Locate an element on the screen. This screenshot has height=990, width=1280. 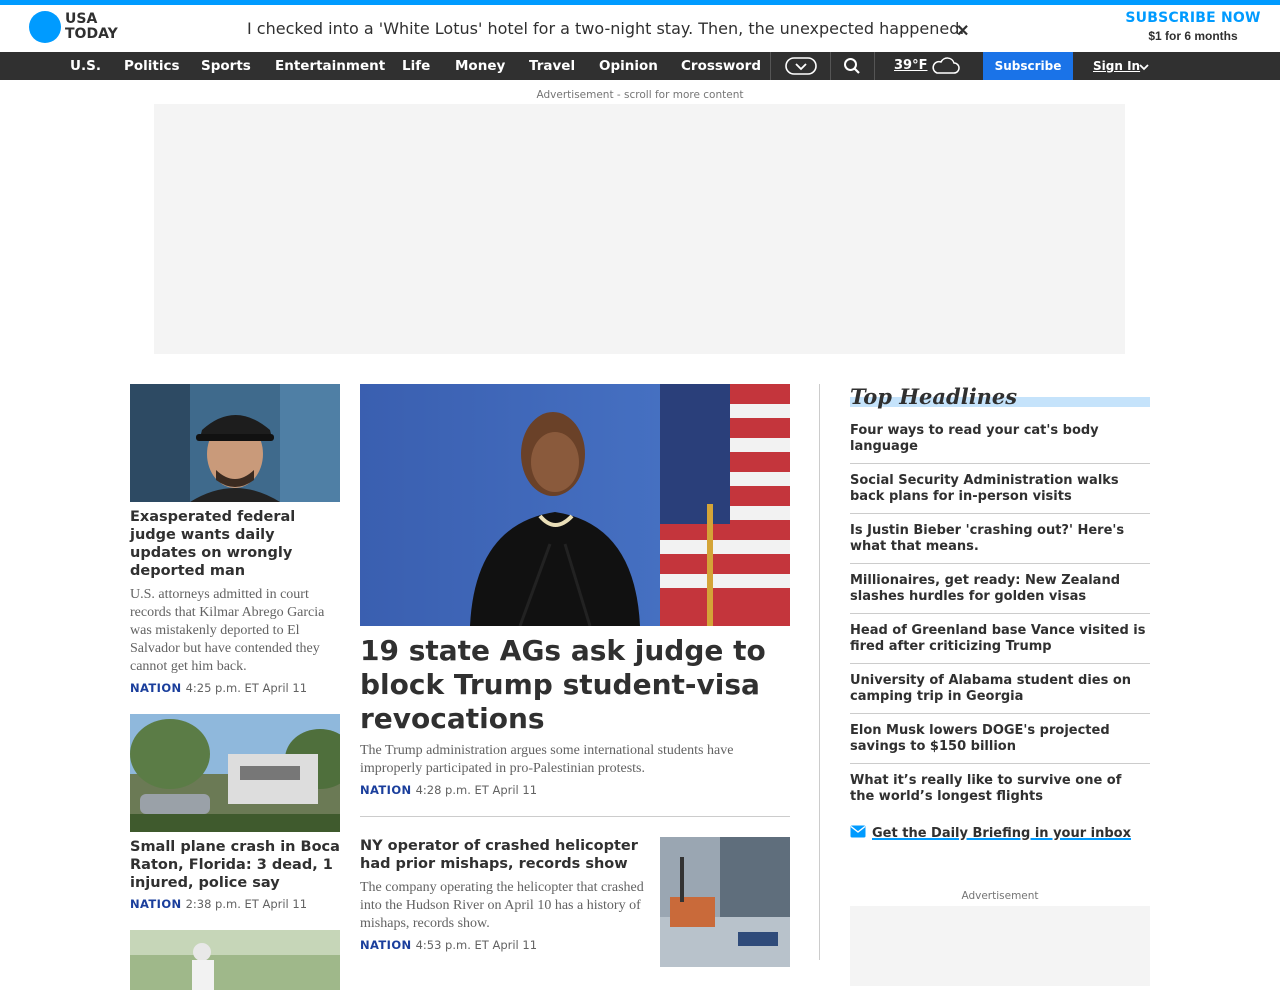
nav-item-sports: Sports is located at coordinates (226, 66).